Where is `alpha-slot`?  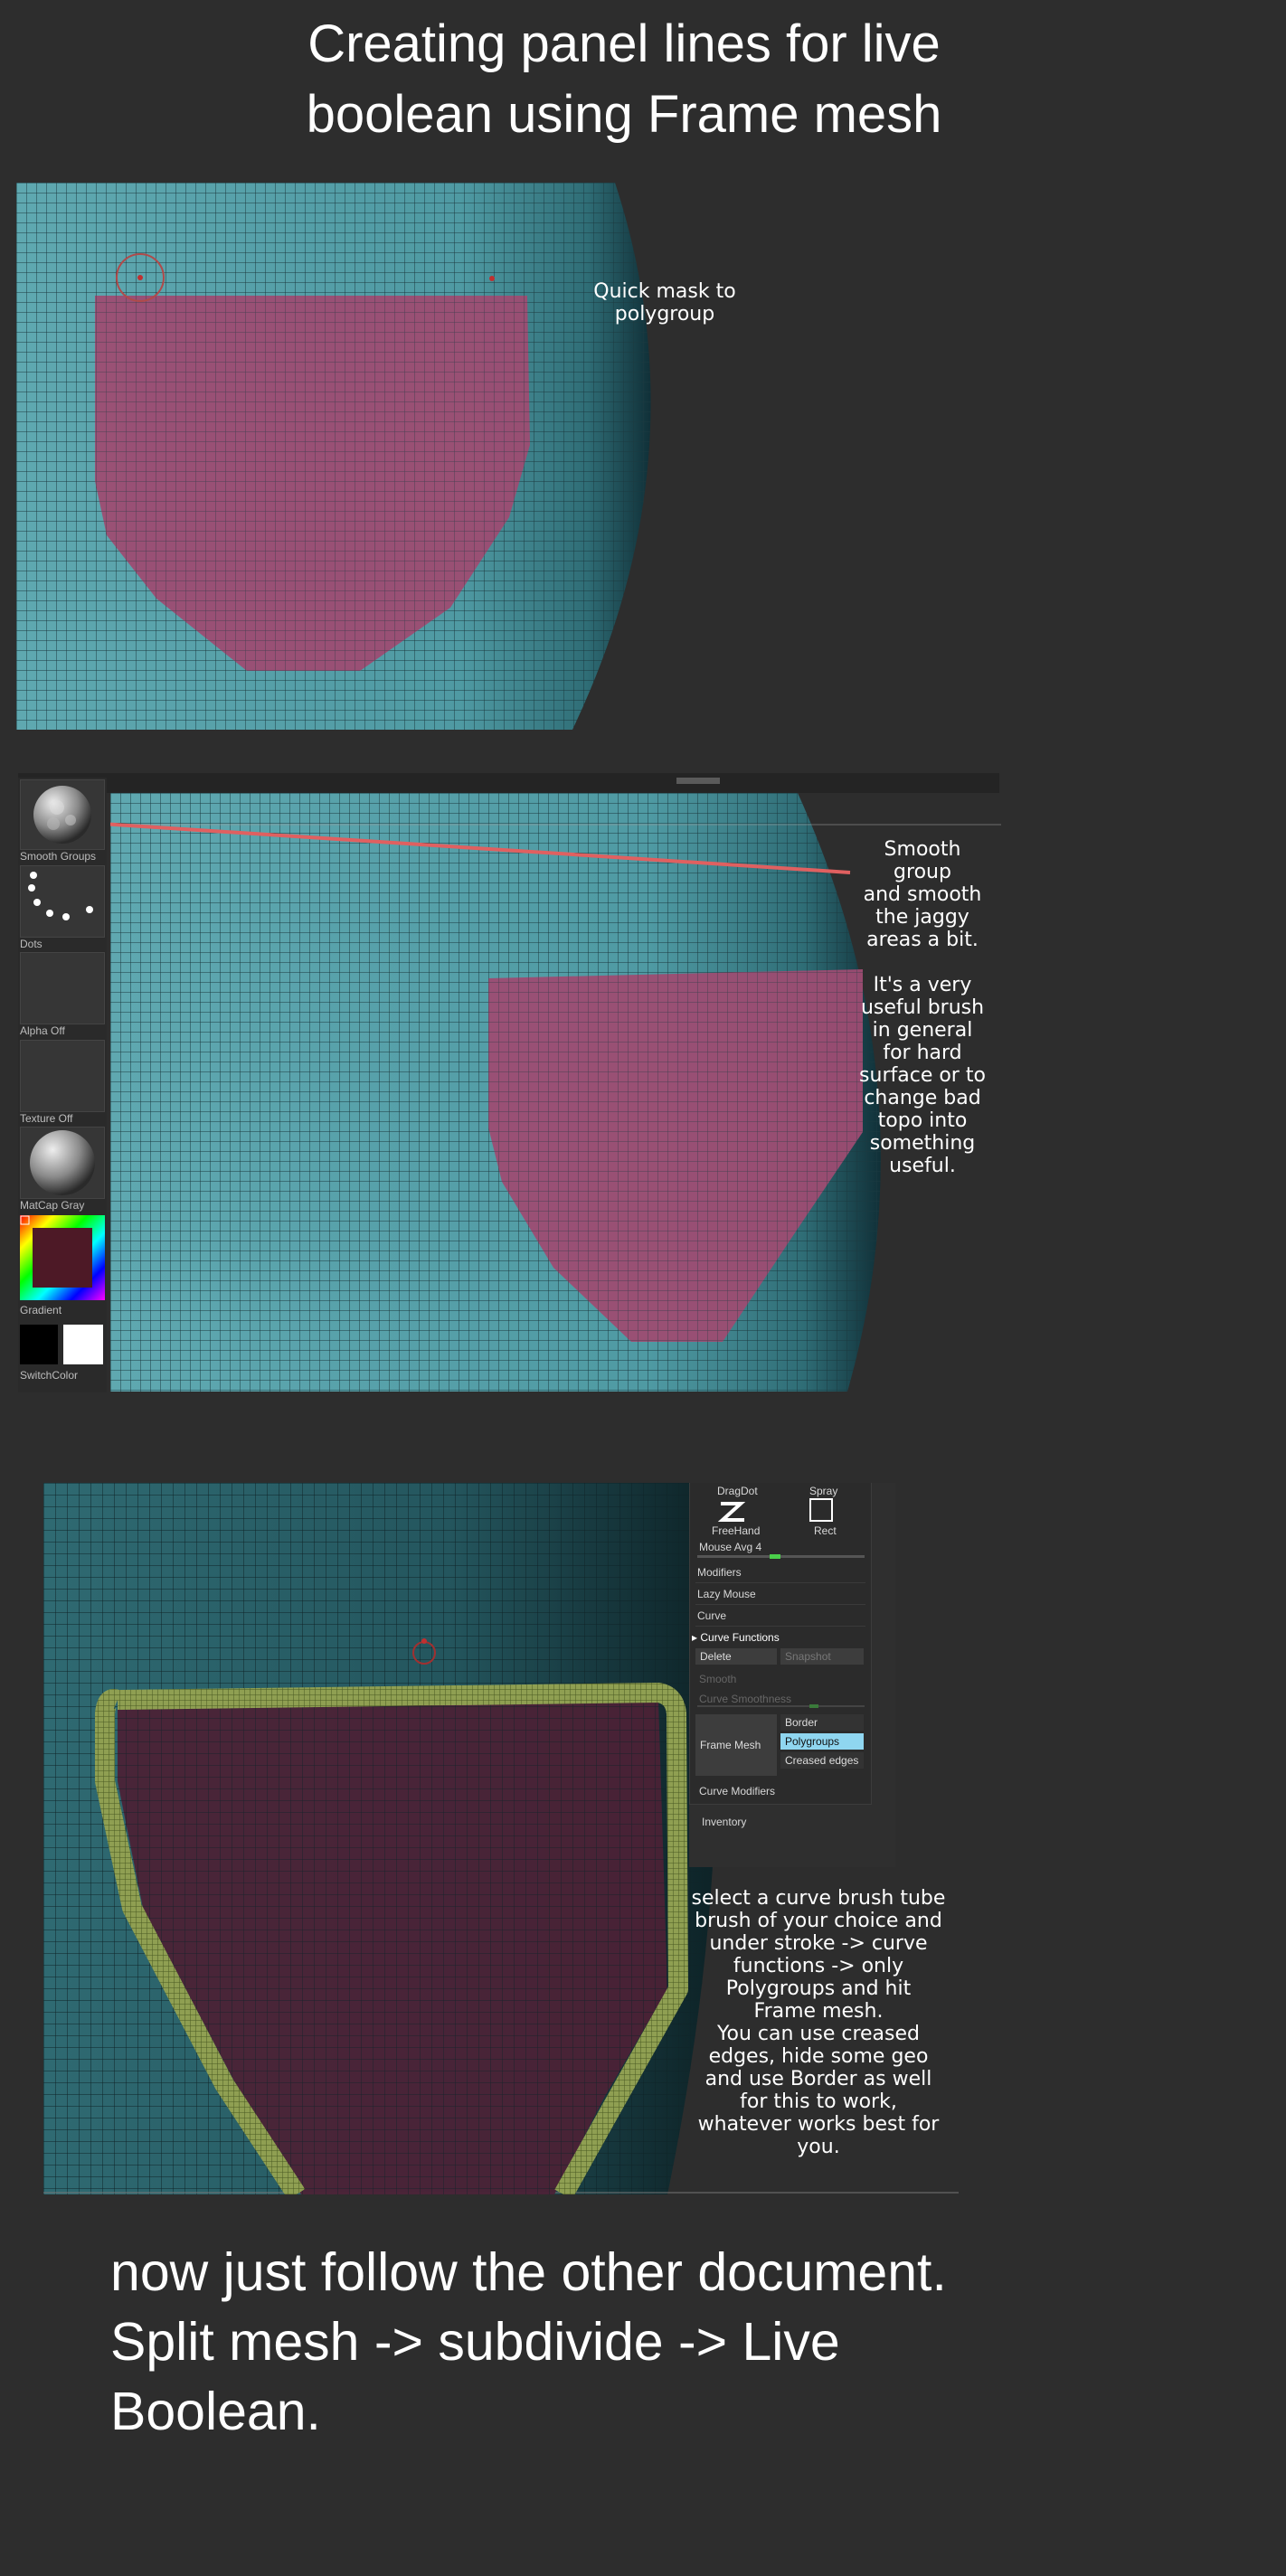 alpha-slot is located at coordinates (62, 988).